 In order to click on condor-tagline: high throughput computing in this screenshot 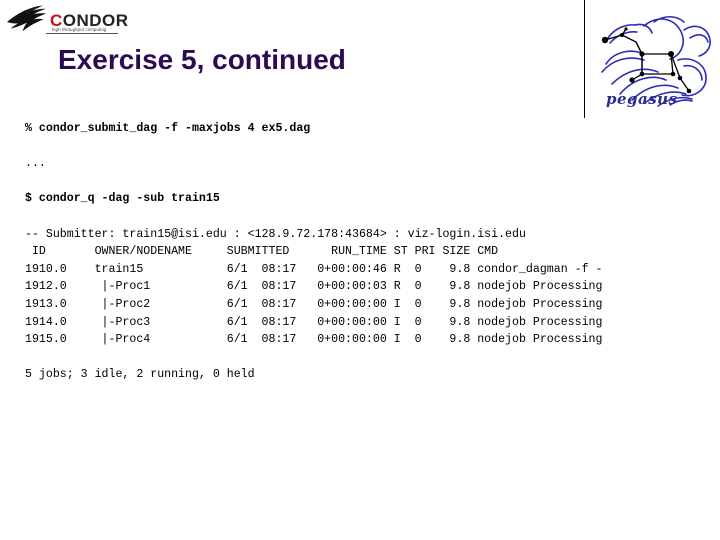, I will do `click(79, 29)`.